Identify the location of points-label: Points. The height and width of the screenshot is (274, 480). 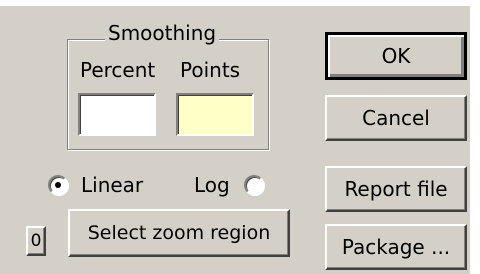
(210, 70).